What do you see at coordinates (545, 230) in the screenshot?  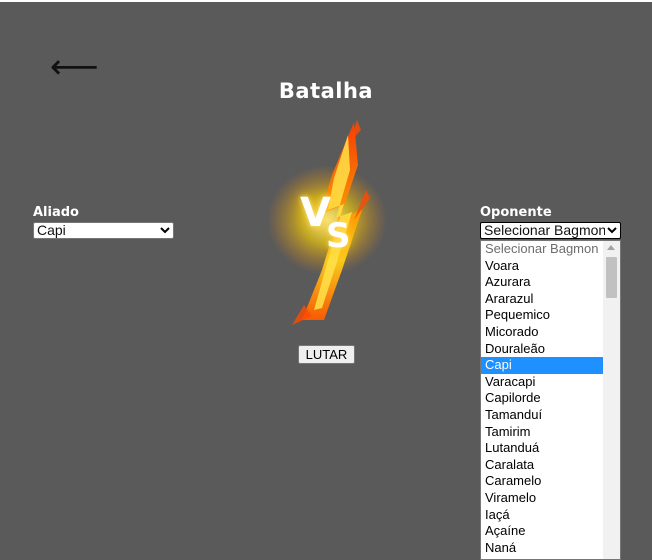 I see `opponent-select-value: Selecionar Bagmon` at bounding box center [545, 230].